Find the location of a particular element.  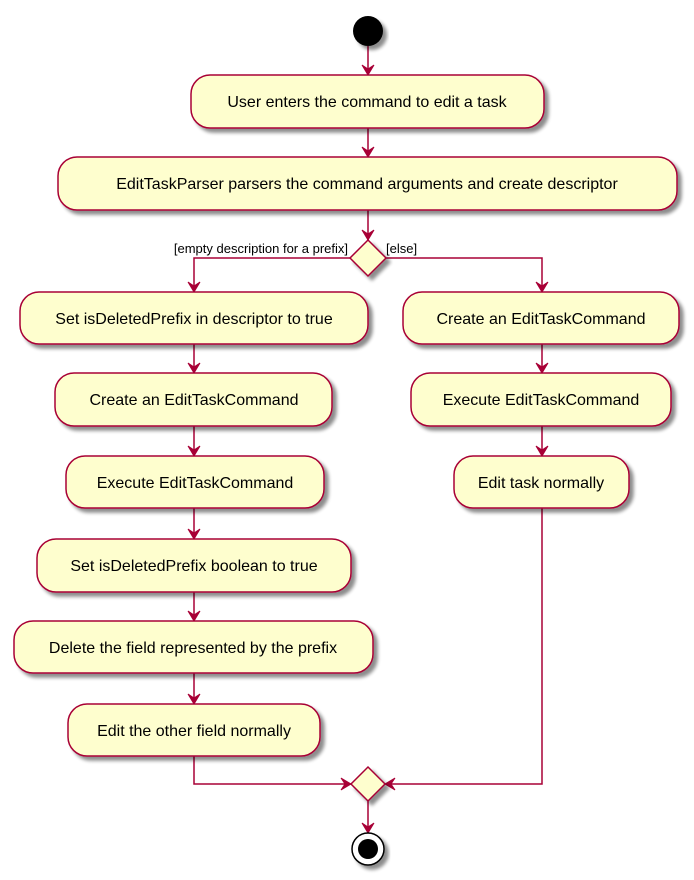

activity-label: Set isDeletedPrefix boolean to true is located at coordinates (193, 566).